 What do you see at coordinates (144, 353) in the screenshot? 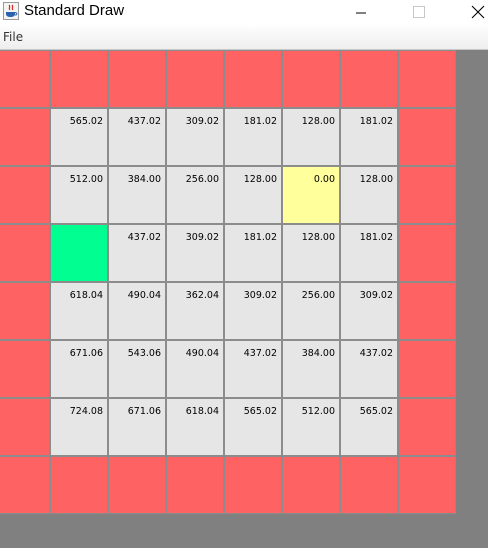
I see `cell-cost-label: 543.06` at bounding box center [144, 353].